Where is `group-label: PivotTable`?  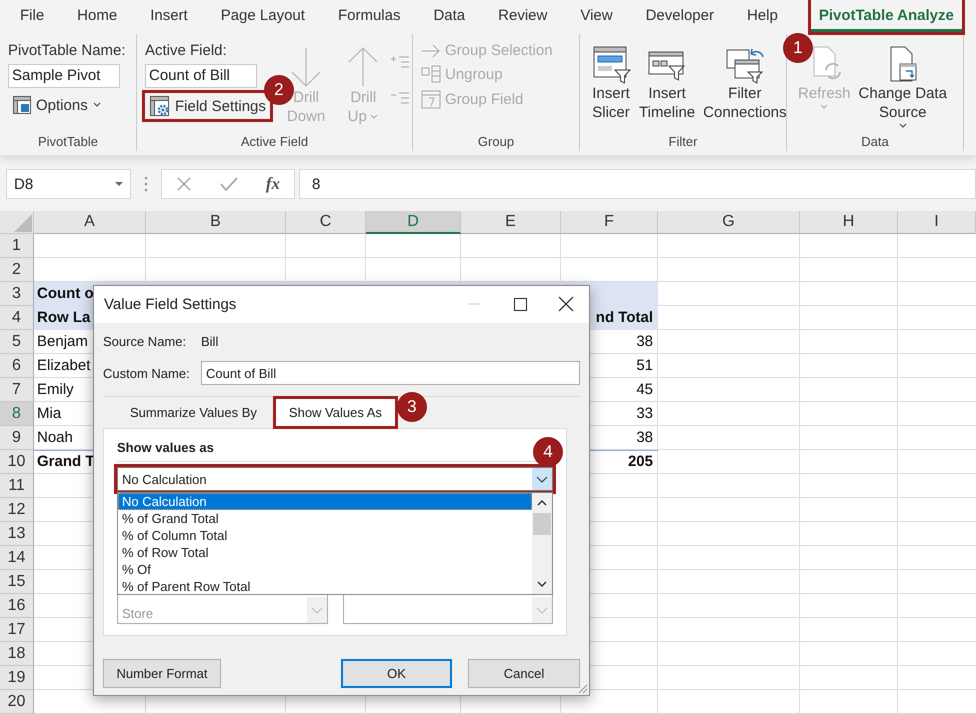
group-label: PivotTable is located at coordinates (68, 142).